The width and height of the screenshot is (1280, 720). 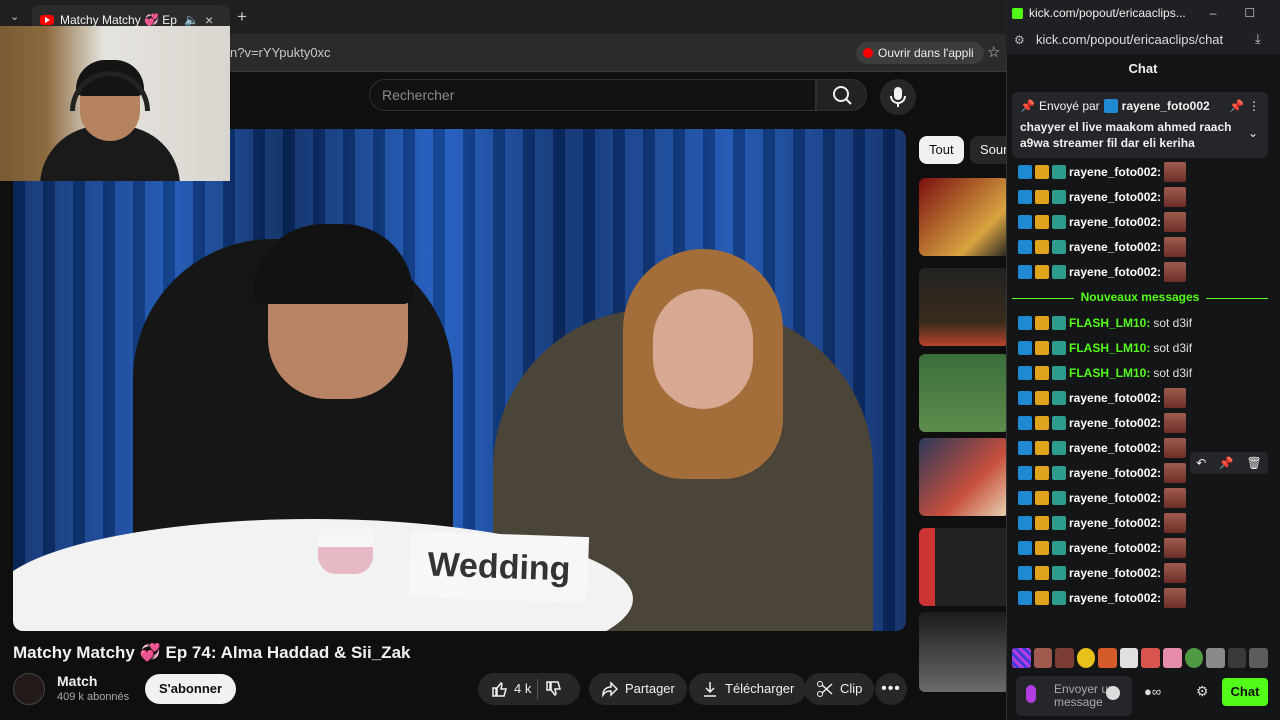 What do you see at coordinates (1201, 463) in the screenshot?
I see `reply-icon: ↶` at bounding box center [1201, 463].